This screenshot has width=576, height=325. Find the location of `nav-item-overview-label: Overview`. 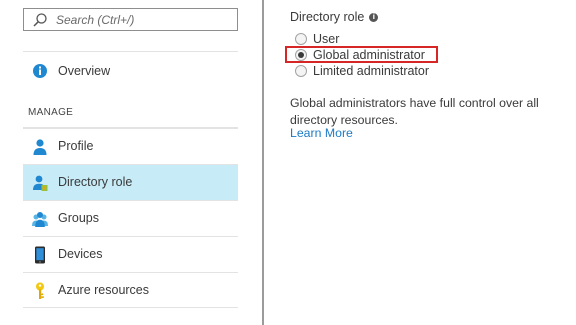

nav-item-overview-label: Overview is located at coordinates (84, 71).